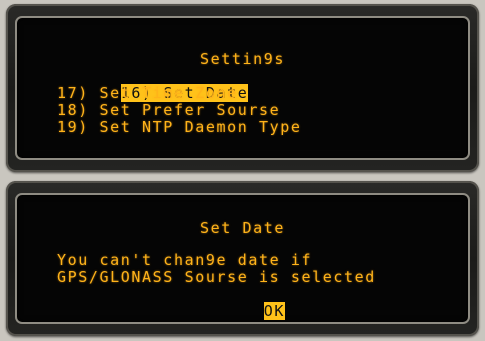 The image size is (485, 341). I want to click on dialog-message-line-2: GPS/GLONASS Sourse is selected, so click(216, 277).